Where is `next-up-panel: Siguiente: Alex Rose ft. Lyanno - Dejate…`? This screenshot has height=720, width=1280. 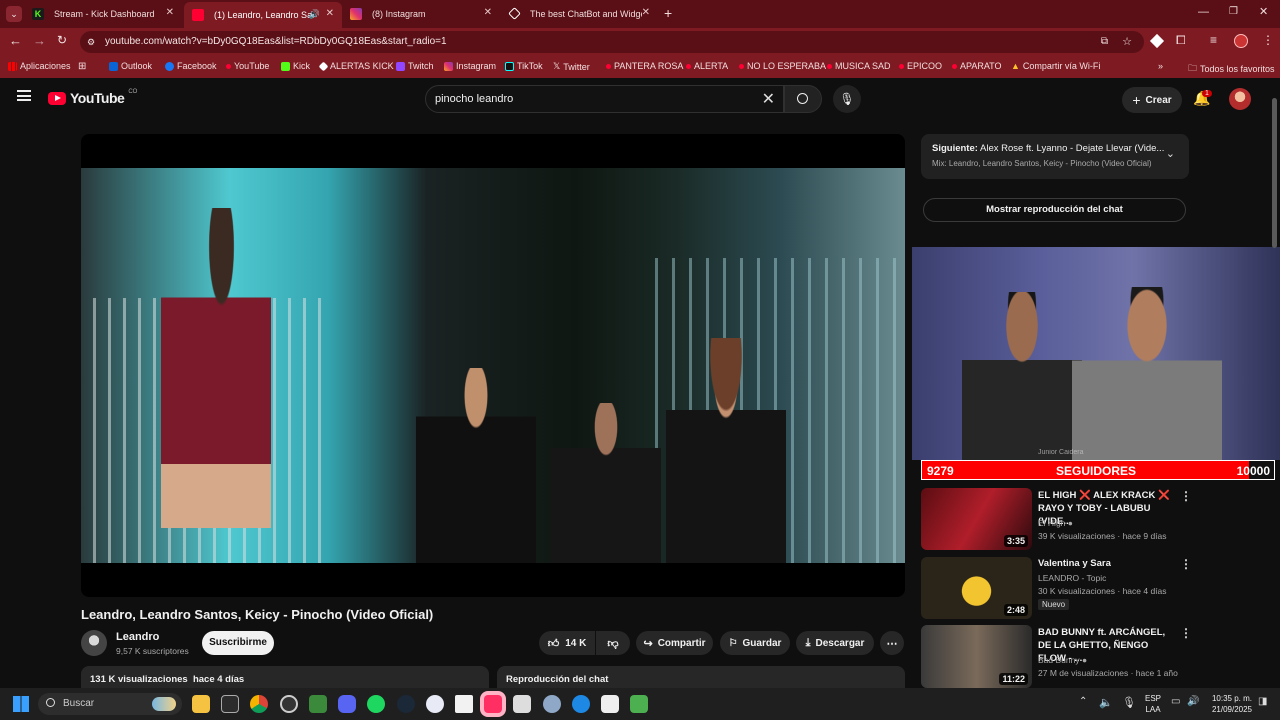 next-up-panel: Siguiente: Alex Rose ft. Lyanno - Dejate… is located at coordinates (1055, 156).